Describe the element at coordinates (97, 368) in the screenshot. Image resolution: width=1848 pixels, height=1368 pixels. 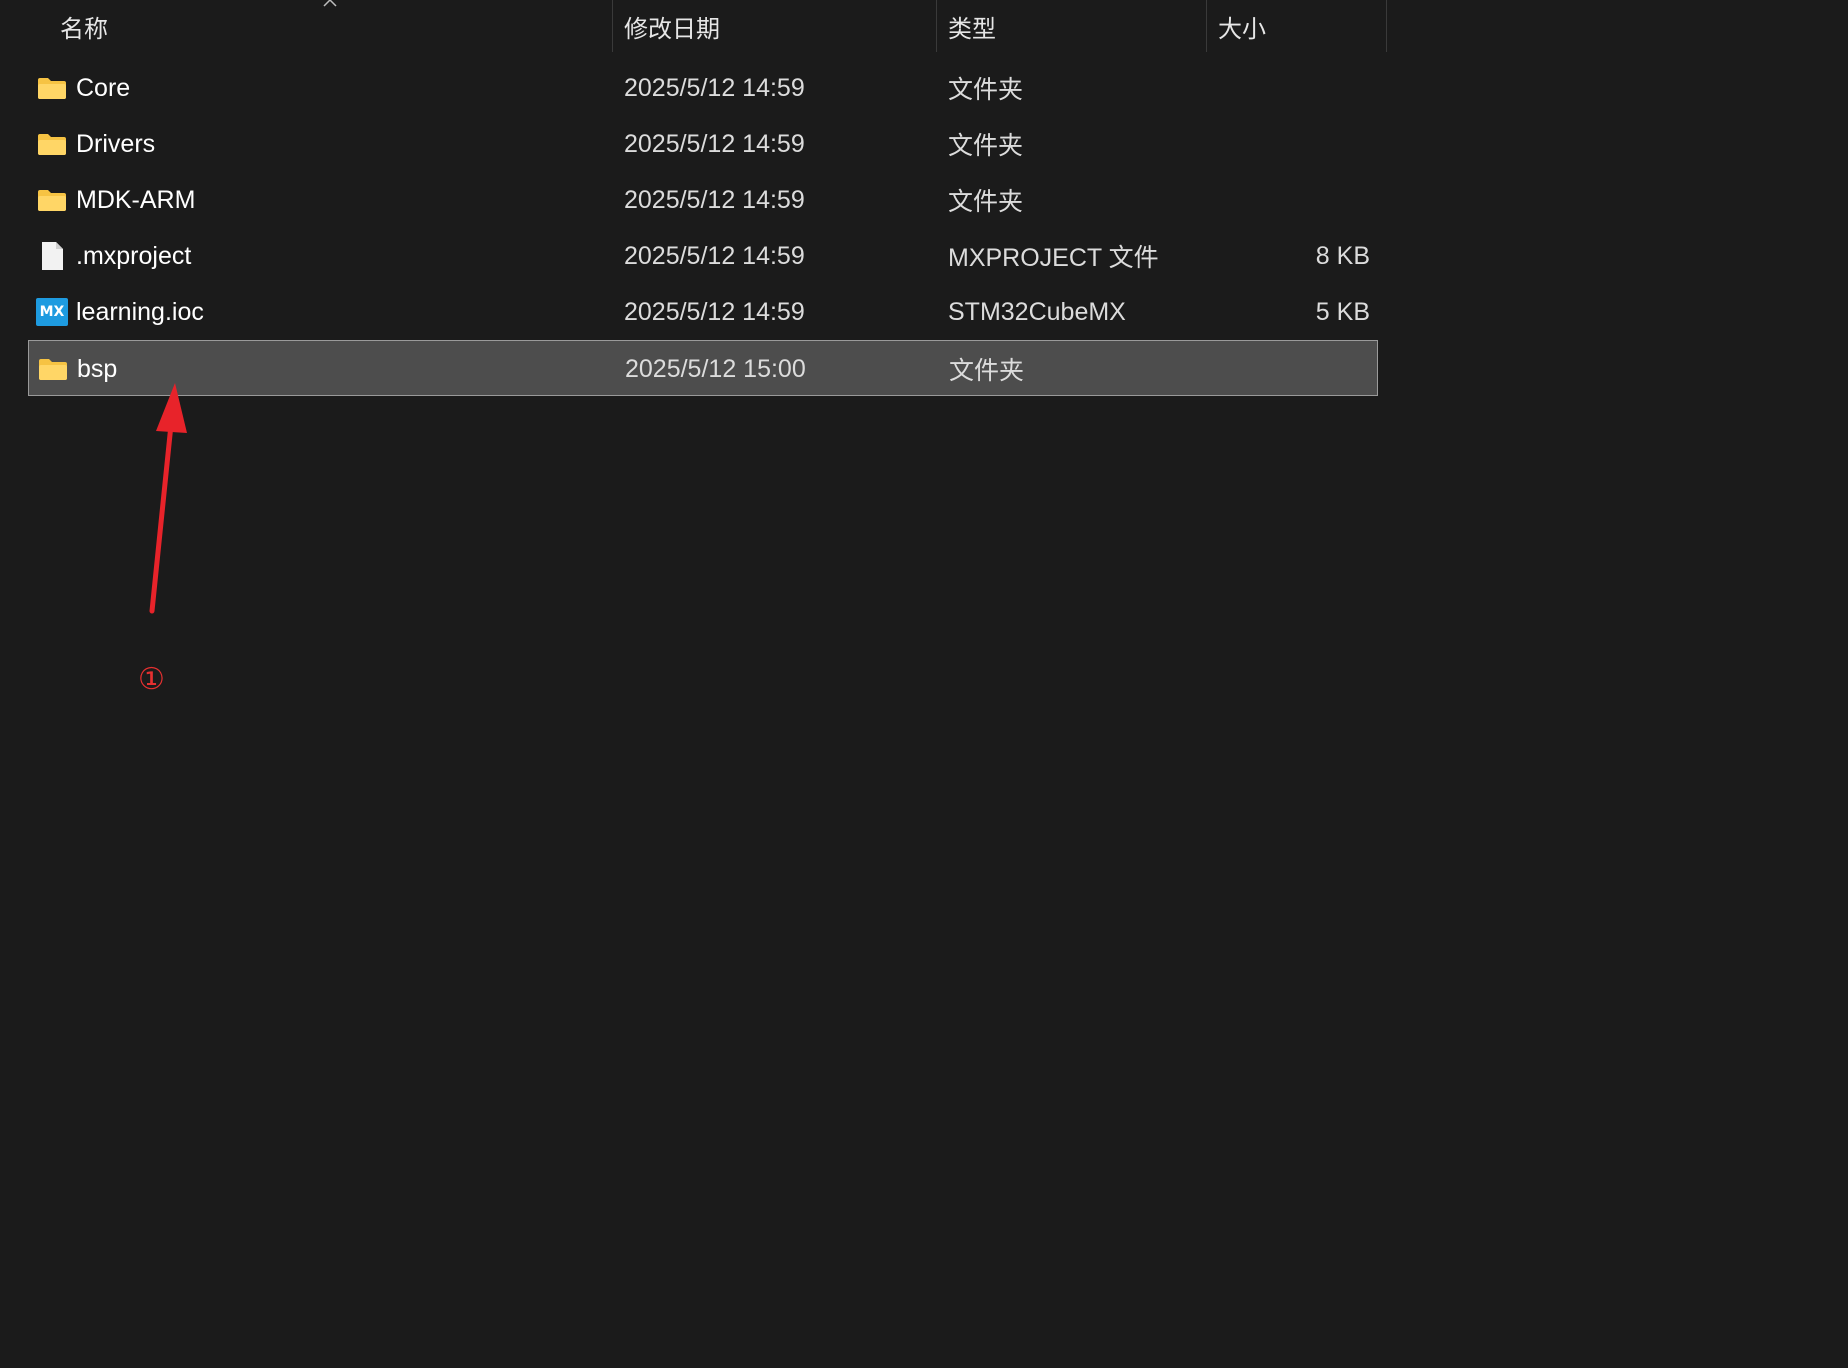
I see `file-name: bsp` at that location.